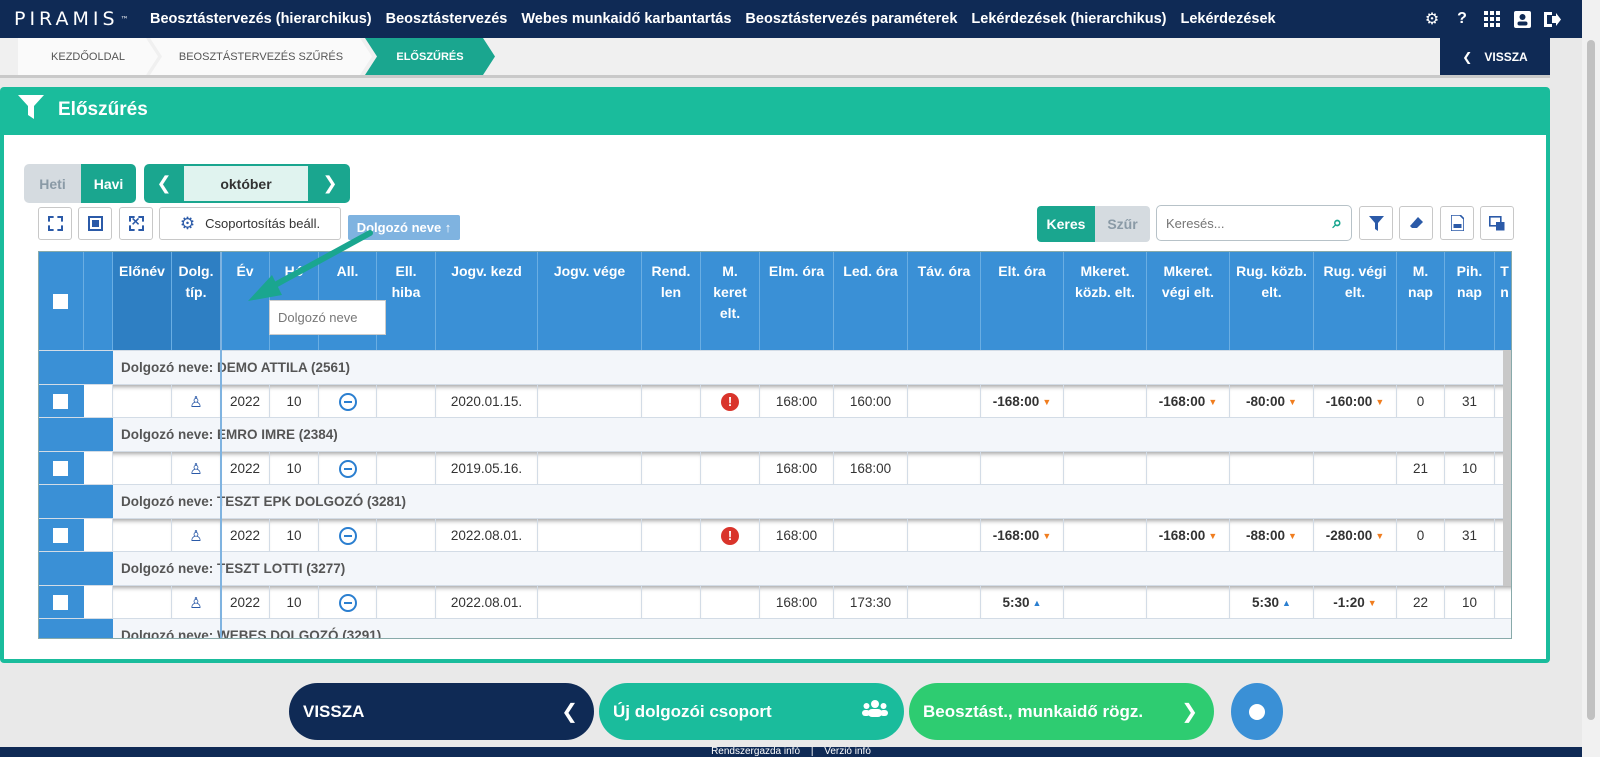 The width and height of the screenshot is (1600, 757). What do you see at coordinates (775, 501) in the screenshot?
I see `group-row: ▼ Dolgozó neve: TESZT EPK DOLGOZÓ (3281)` at bounding box center [775, 501].